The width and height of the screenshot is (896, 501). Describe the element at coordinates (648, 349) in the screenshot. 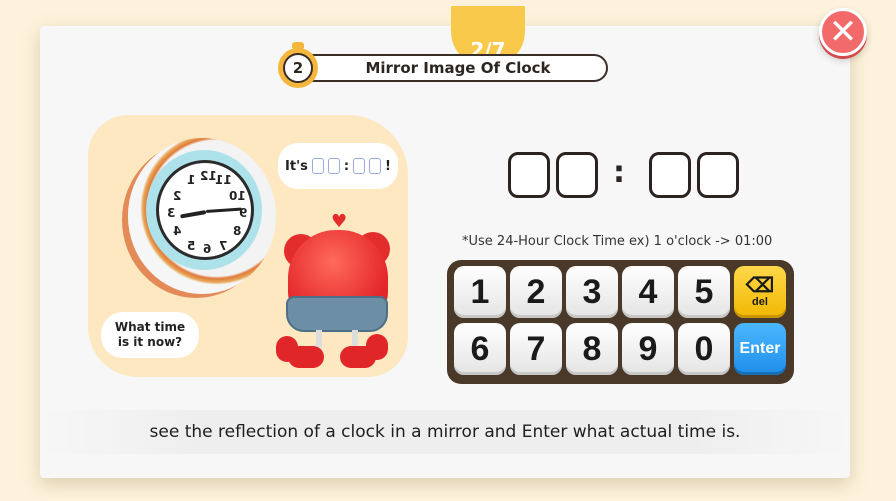

I see `key-9: 9` at that location.